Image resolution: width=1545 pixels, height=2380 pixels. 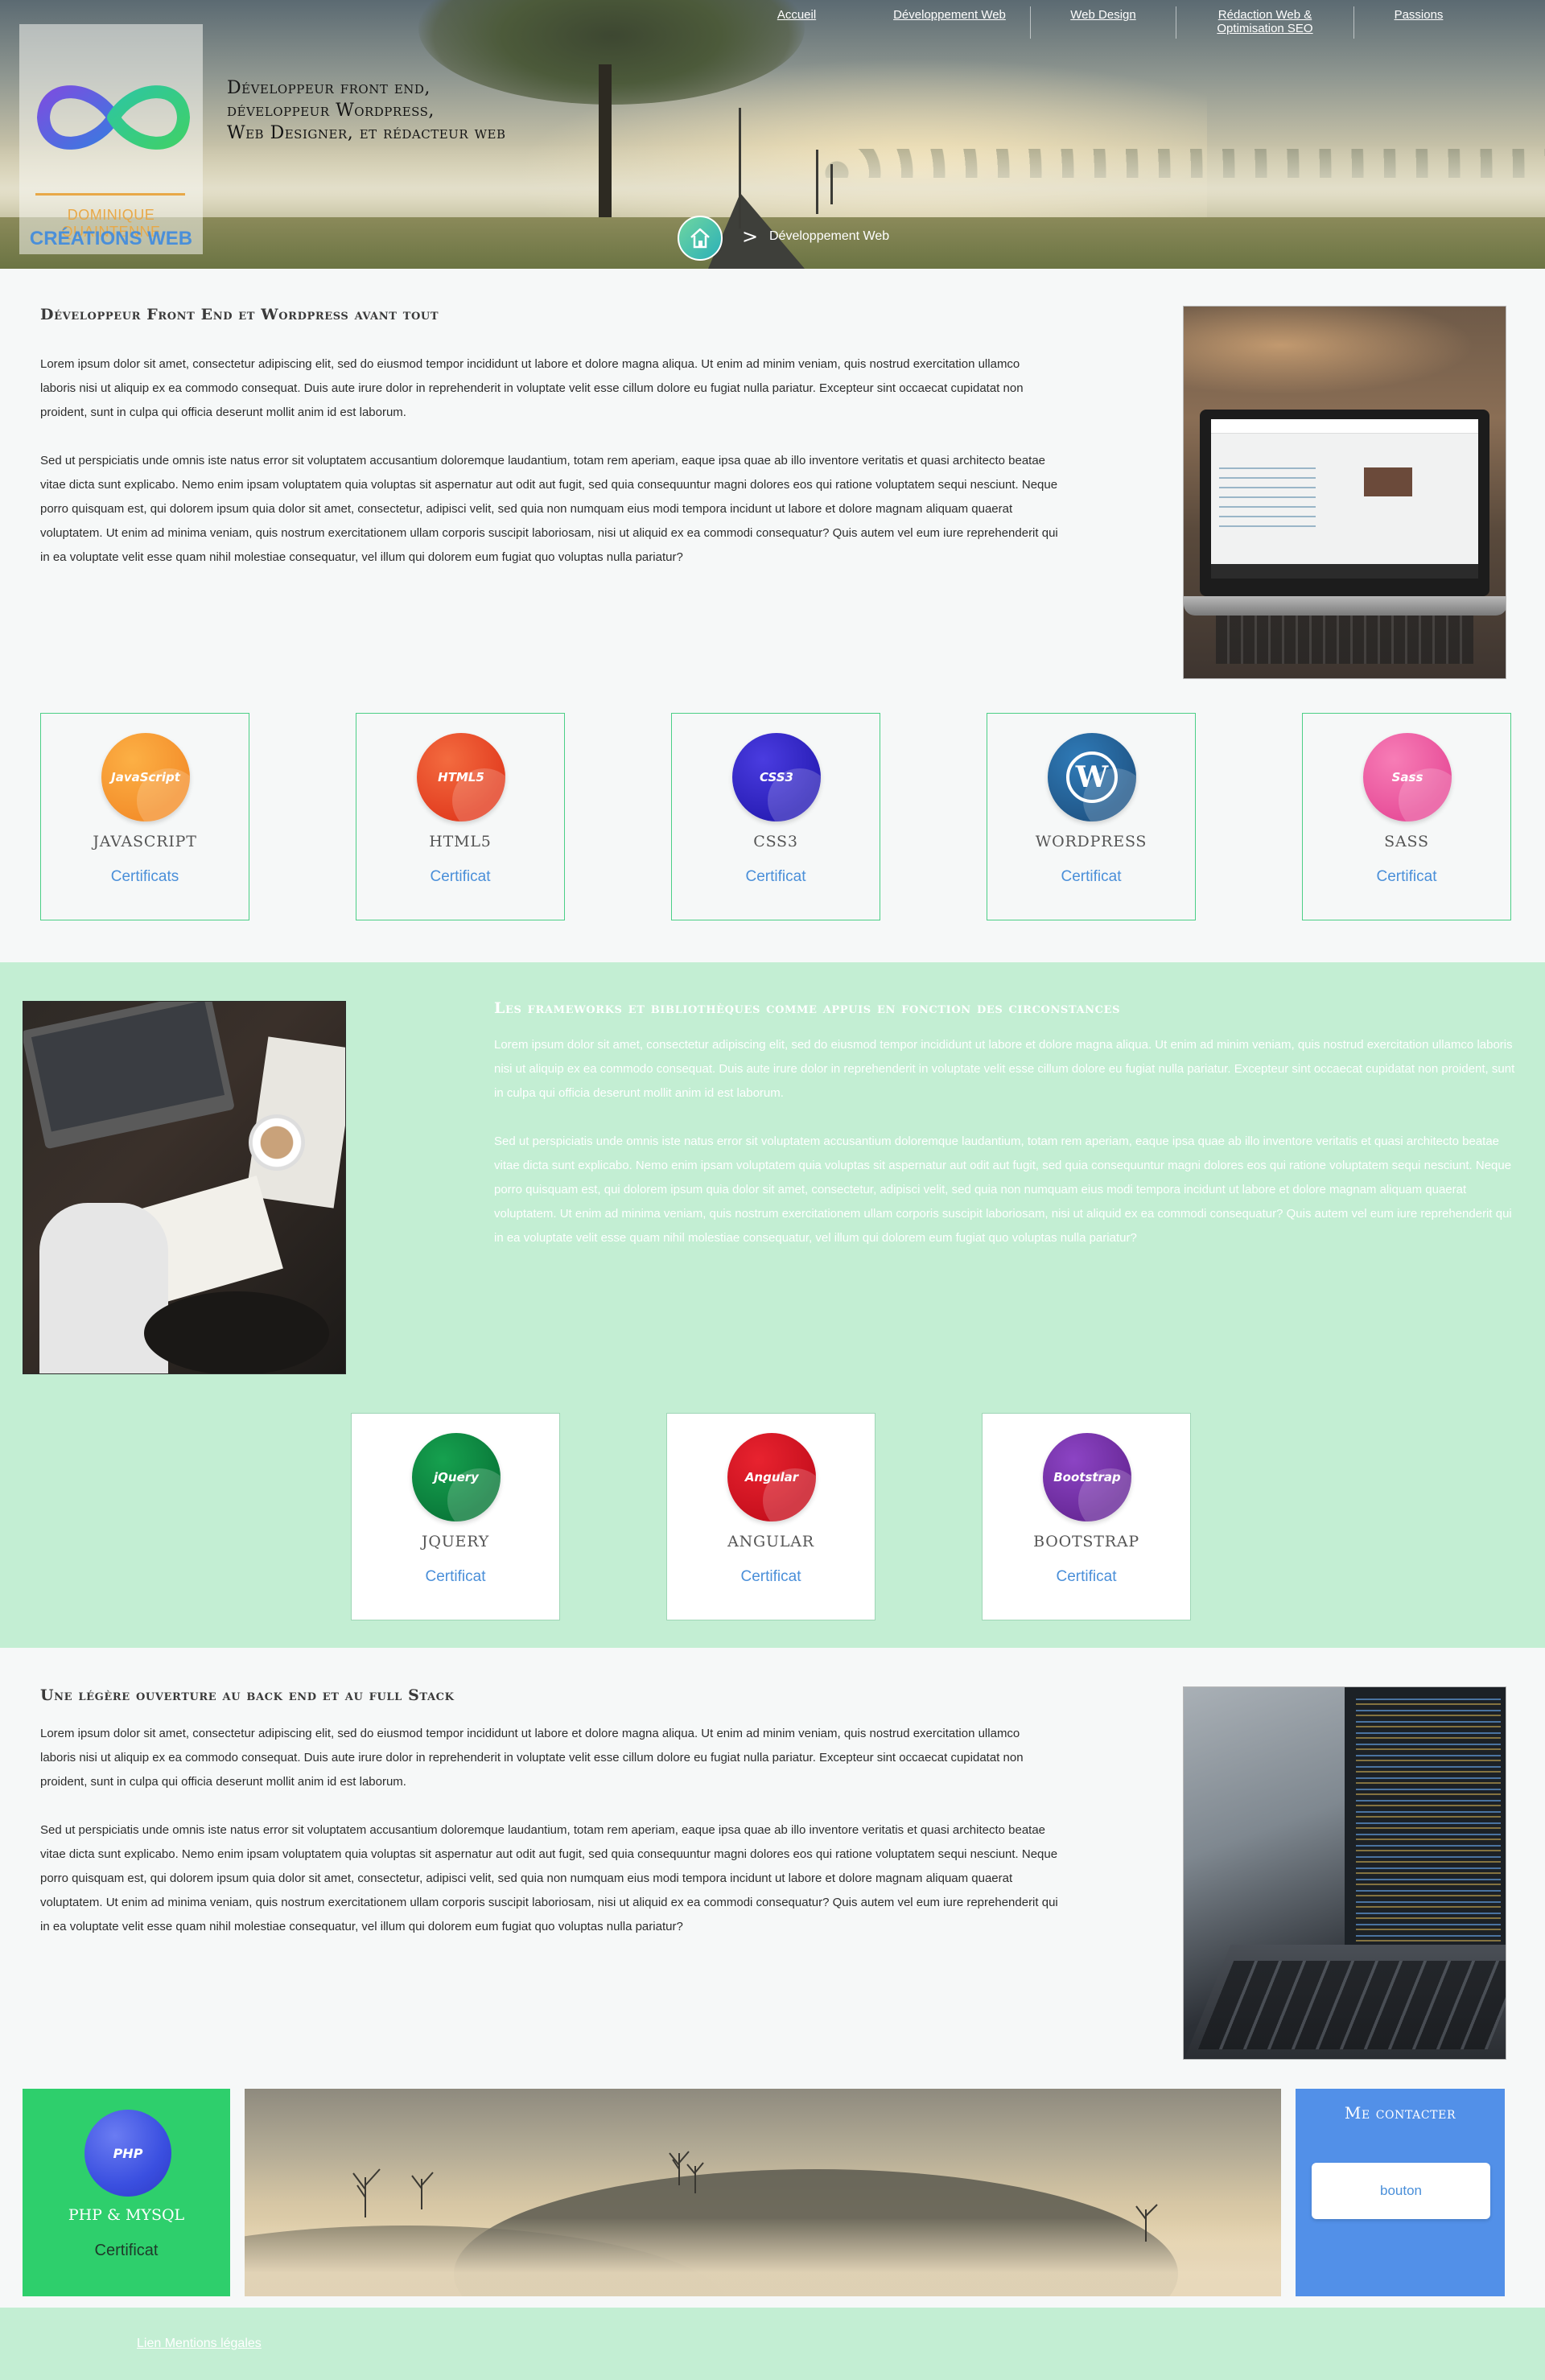 I want to click on nav-item-redaction-web: Rédaction Web & Optimisation SEO, so click(x=1264, y=20).